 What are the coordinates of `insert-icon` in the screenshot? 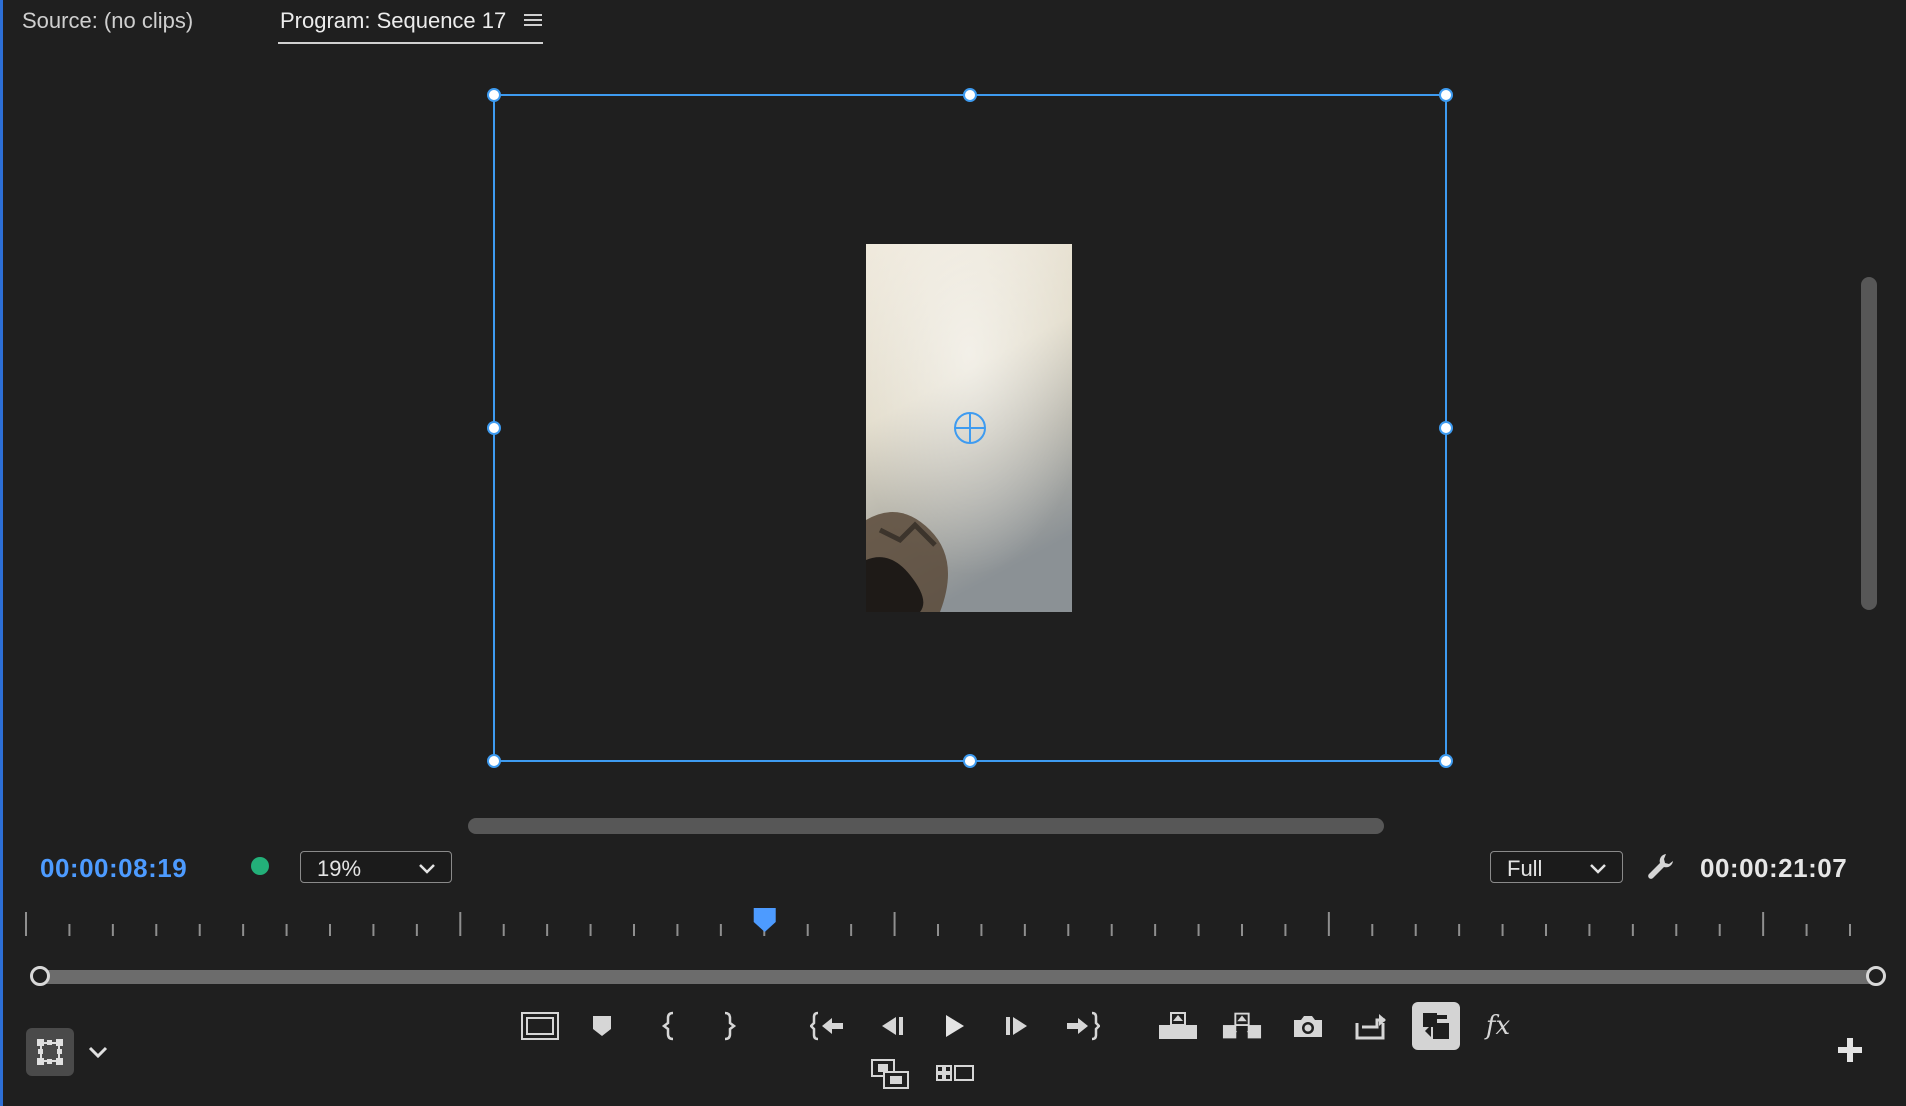 It's located at (1370, 1027).